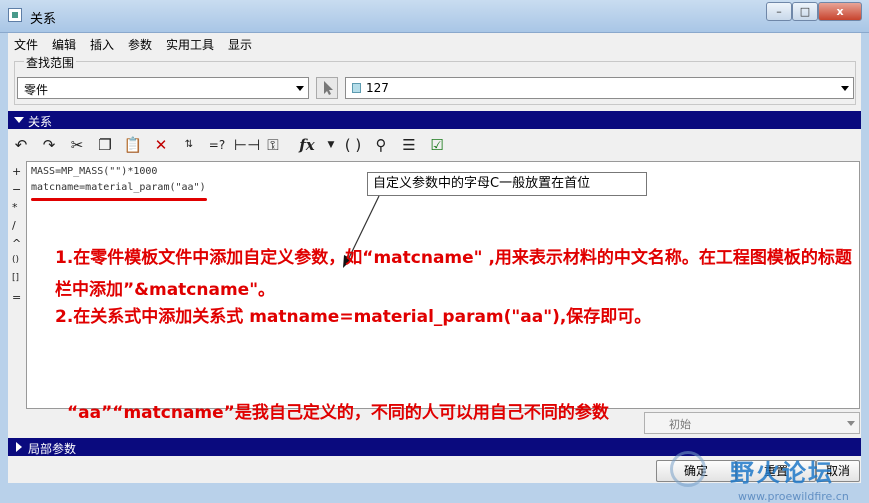 The width and height of the screenshot is (869, 503). I want to click on collapse-triangle-icon, so click(19, 120).